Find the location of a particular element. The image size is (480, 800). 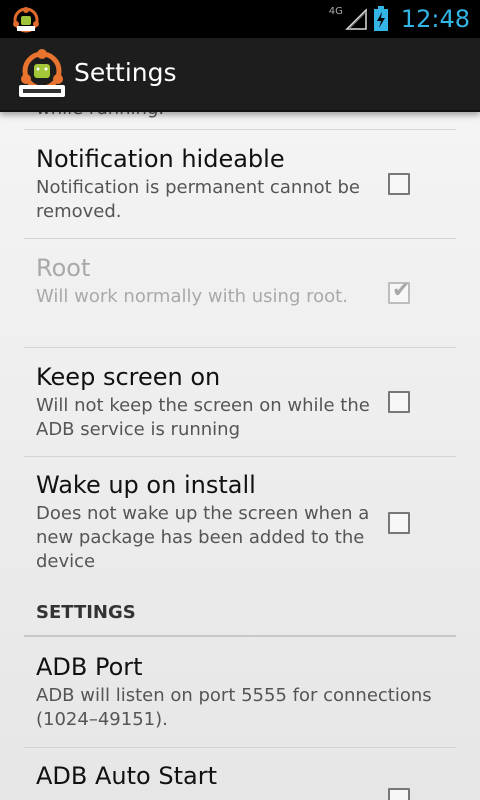

adb-auto-start-checkbox is located at coordinates (399, 794).